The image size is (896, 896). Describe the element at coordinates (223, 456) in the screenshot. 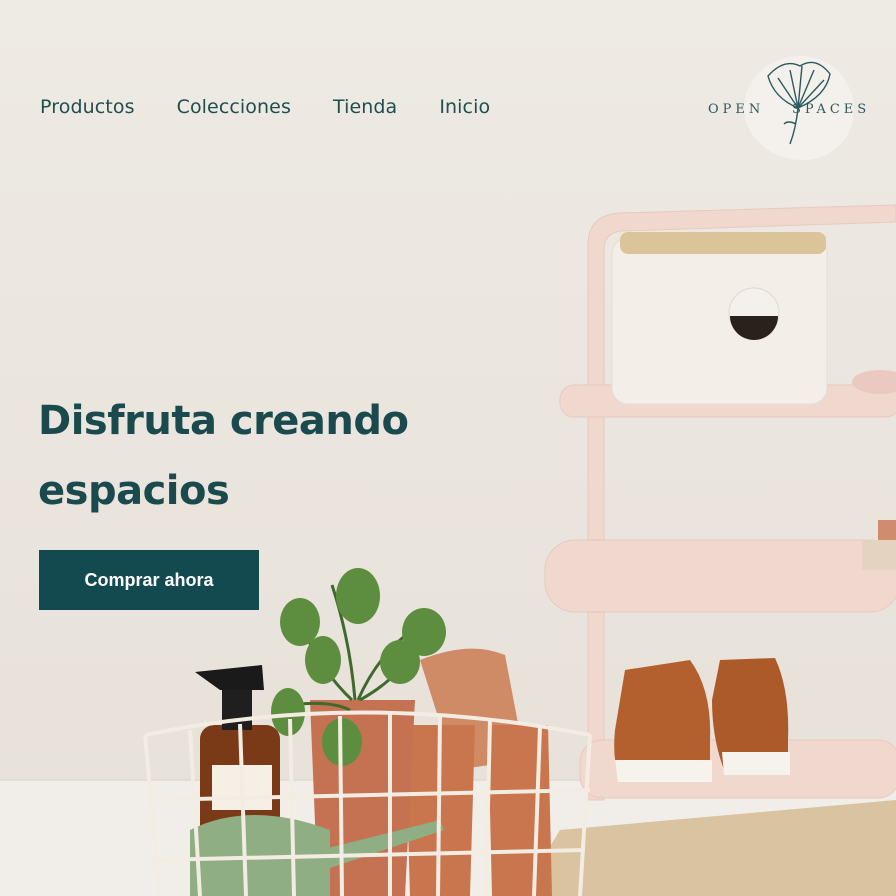

I see `hero-headline: Disfruta creando espacios` at that location.